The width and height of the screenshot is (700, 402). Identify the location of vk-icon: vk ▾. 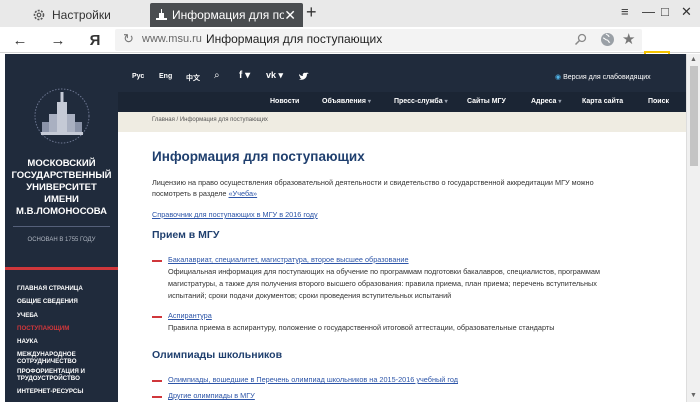
(274, 75).